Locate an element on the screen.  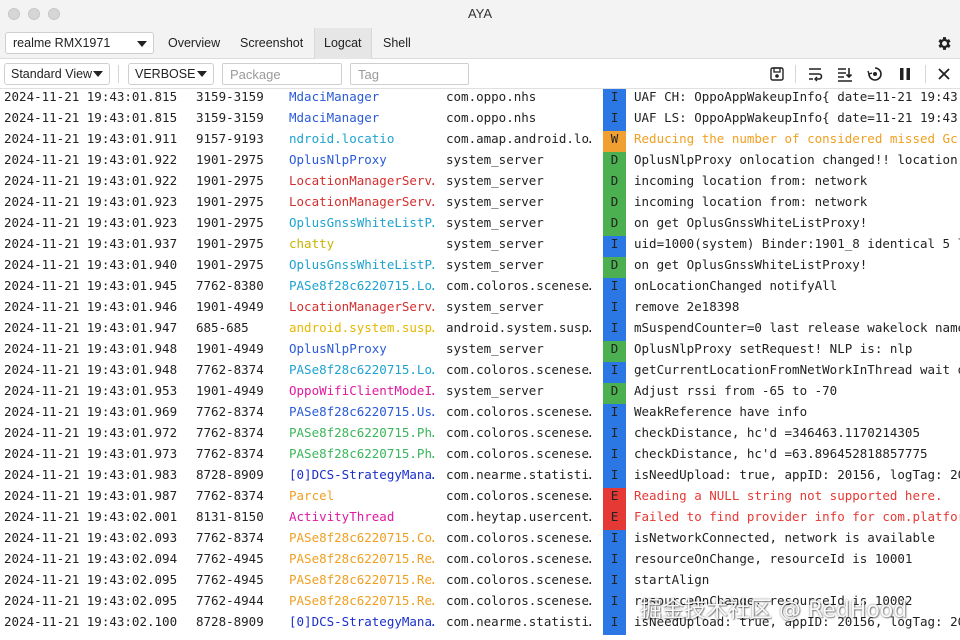
tab-shell: Shell is located at coordinates (397, 43).